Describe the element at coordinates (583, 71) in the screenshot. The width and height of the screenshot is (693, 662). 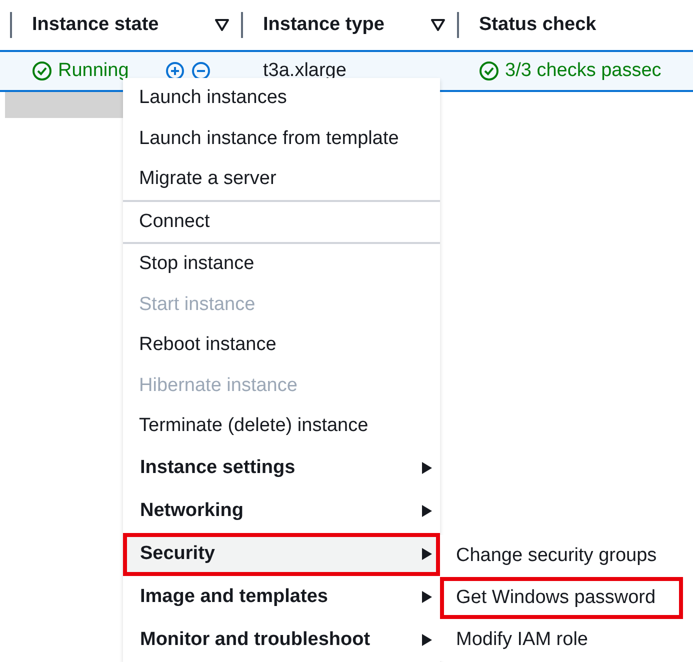
I see `status-text: 3/3 checks passec` at that location.